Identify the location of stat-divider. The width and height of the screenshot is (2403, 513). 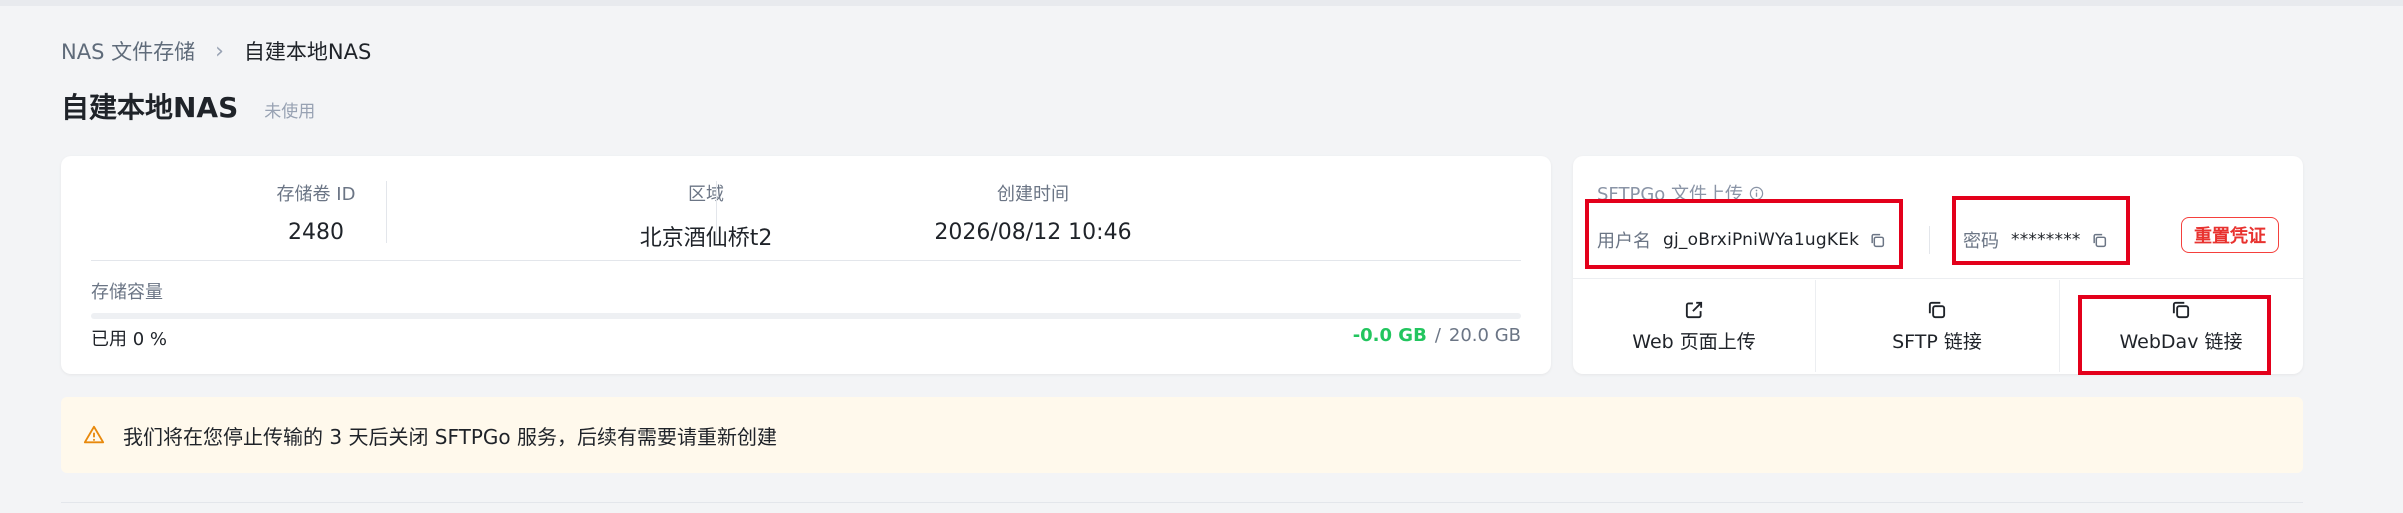
(716, 212).